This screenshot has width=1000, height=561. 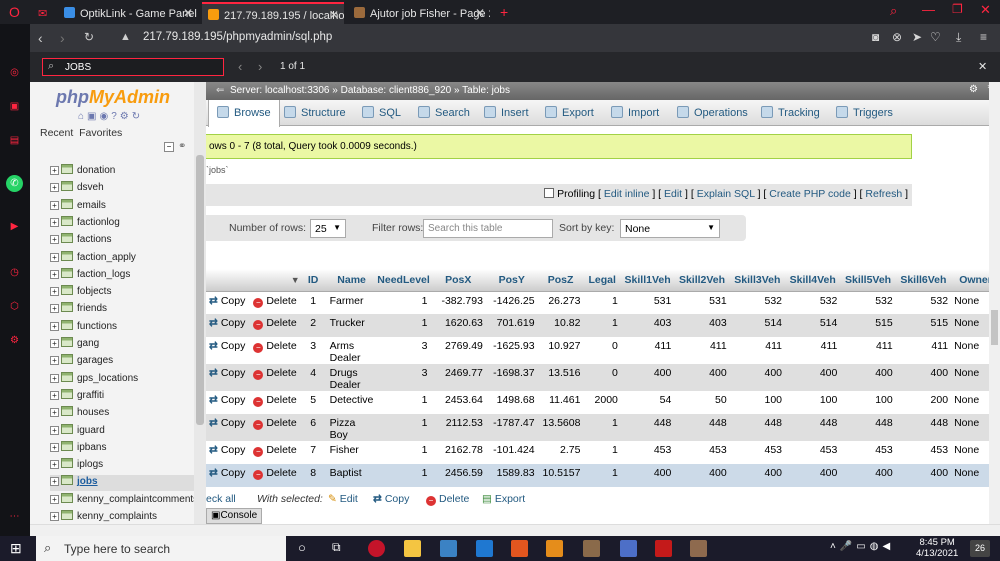 I want to click on table-cell: 6, so click(x=313, y=427).